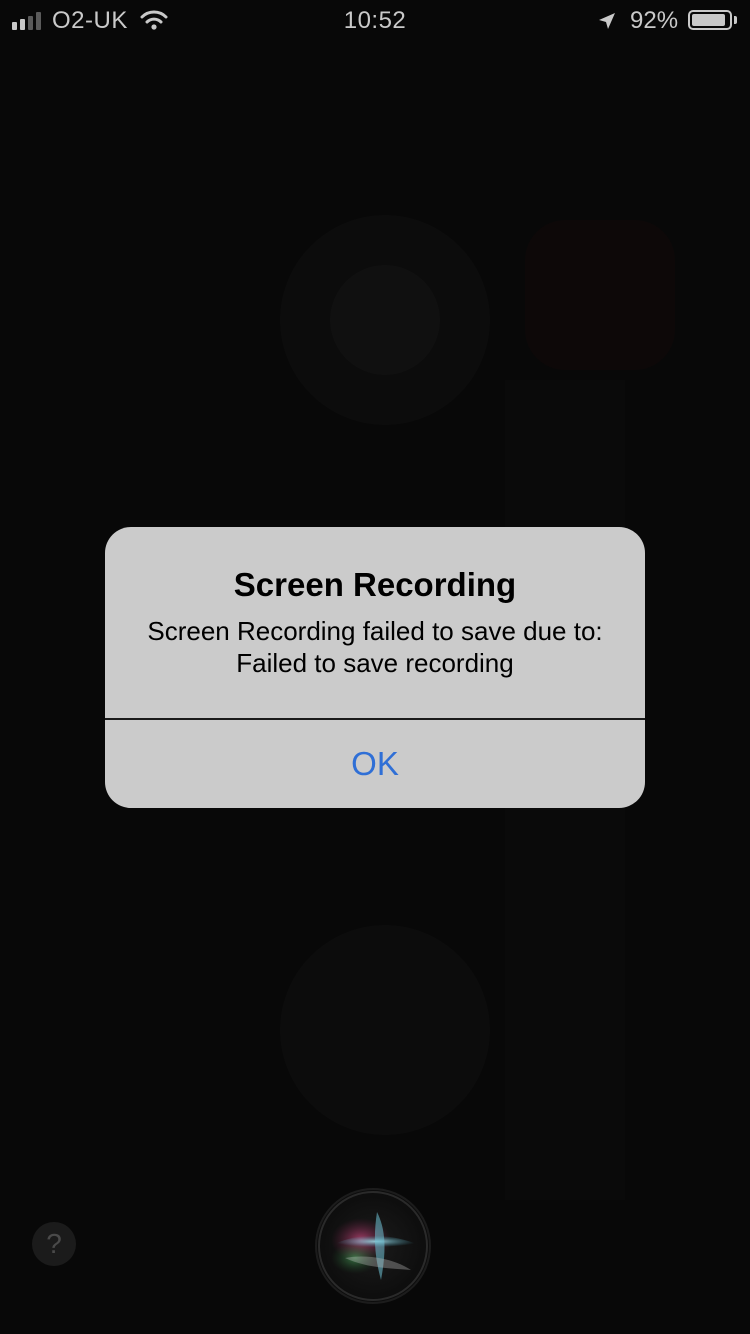  What do you see at coordinates (385, 320) in the screenshot?
I see `background-dimmed-control-inner` at bounding box center [385, 320].